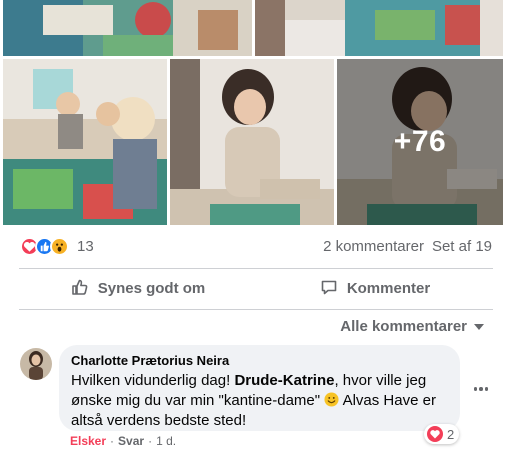 The image size is (511, 455). Describe the element at coordinates (479, 326) in the screenshot. I see `chevron-down-icon` at that location.